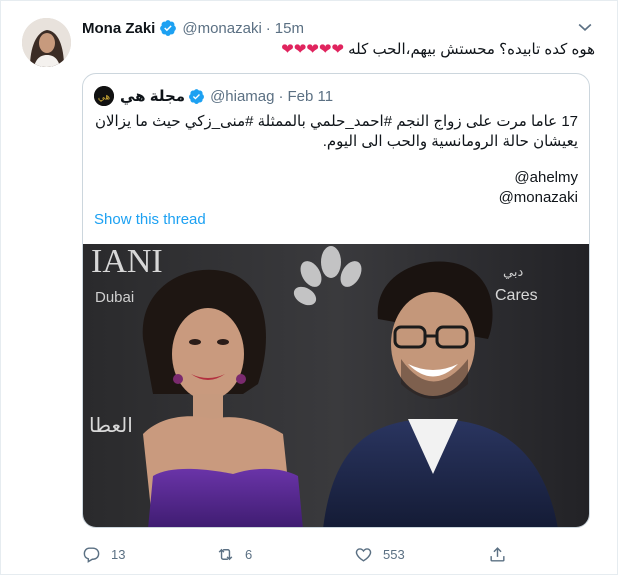 This screenshot has width=618, height=575. Describe the element at coordinates (242, 96) in the screenshot. I see `quoted-author-handle: @hiamag` at that location.